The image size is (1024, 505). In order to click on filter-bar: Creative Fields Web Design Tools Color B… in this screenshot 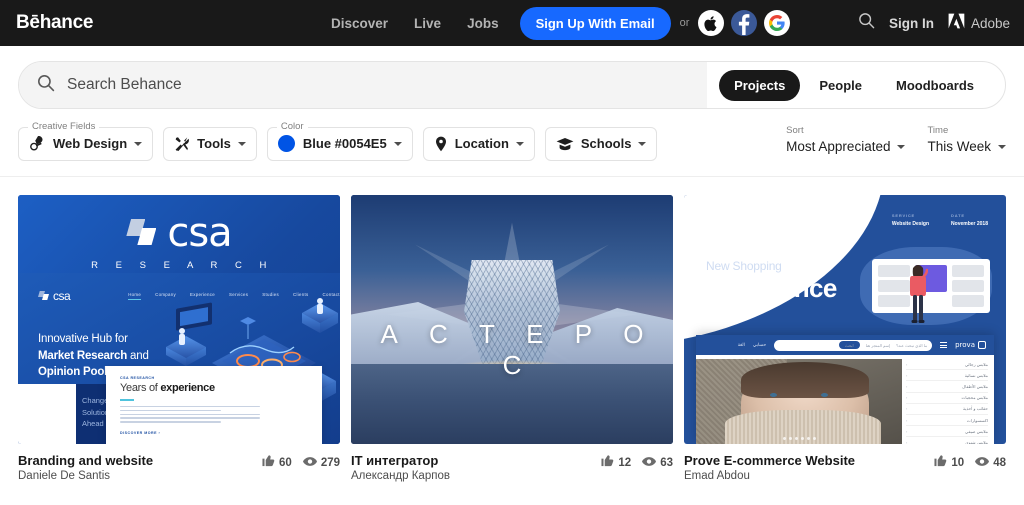, I will do `click(512, 143)`.